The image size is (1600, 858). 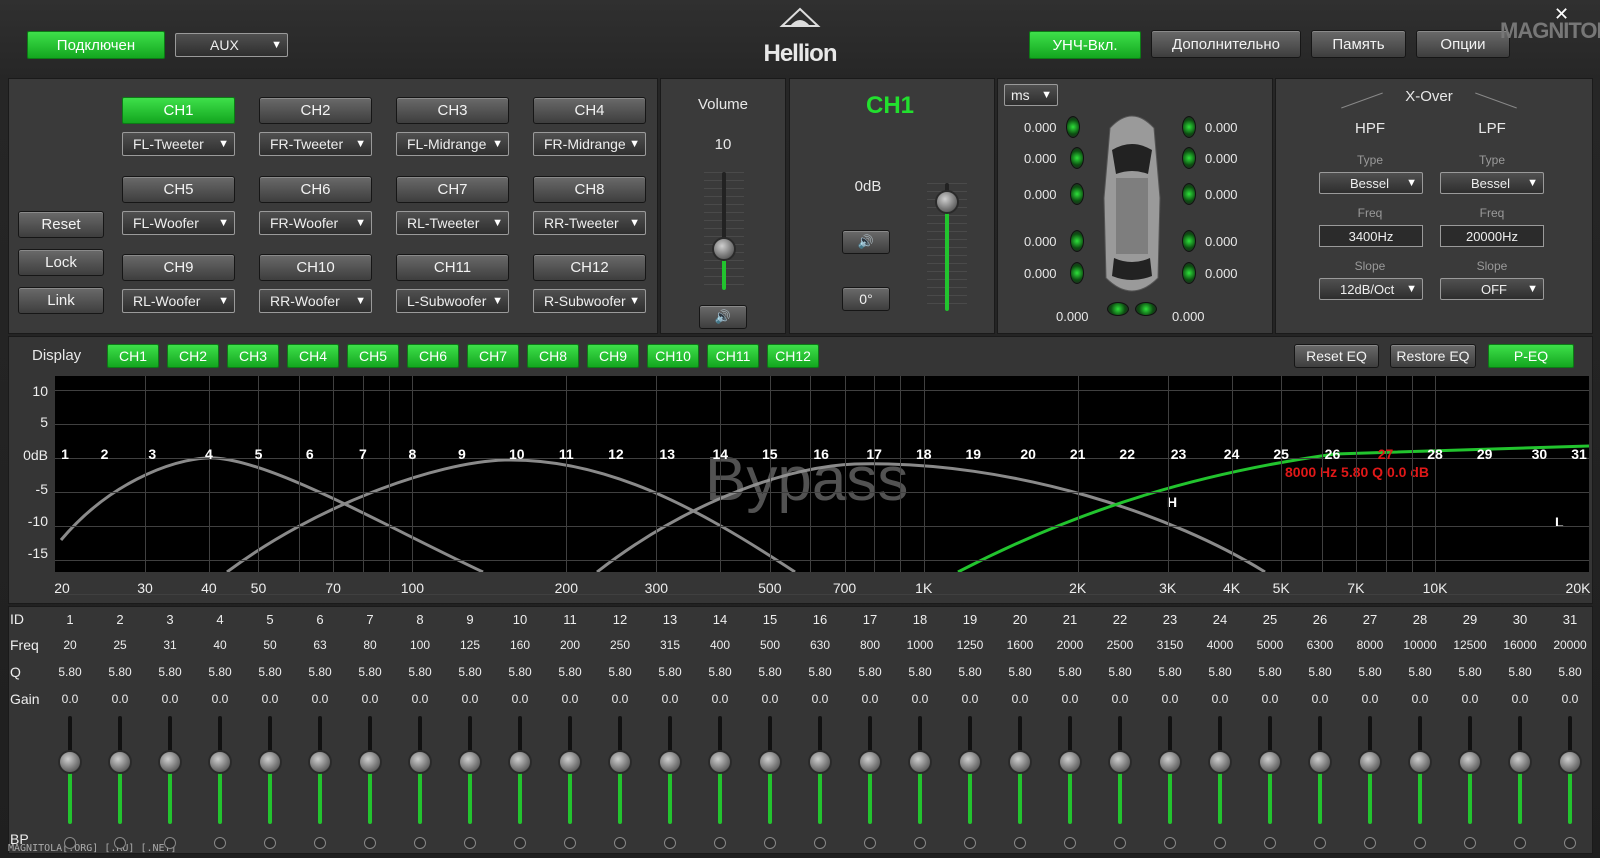 What do you see at coordinates (319, 645) in the screenshot?
I see `band-freq: 63` at bounding box center [319, 645].